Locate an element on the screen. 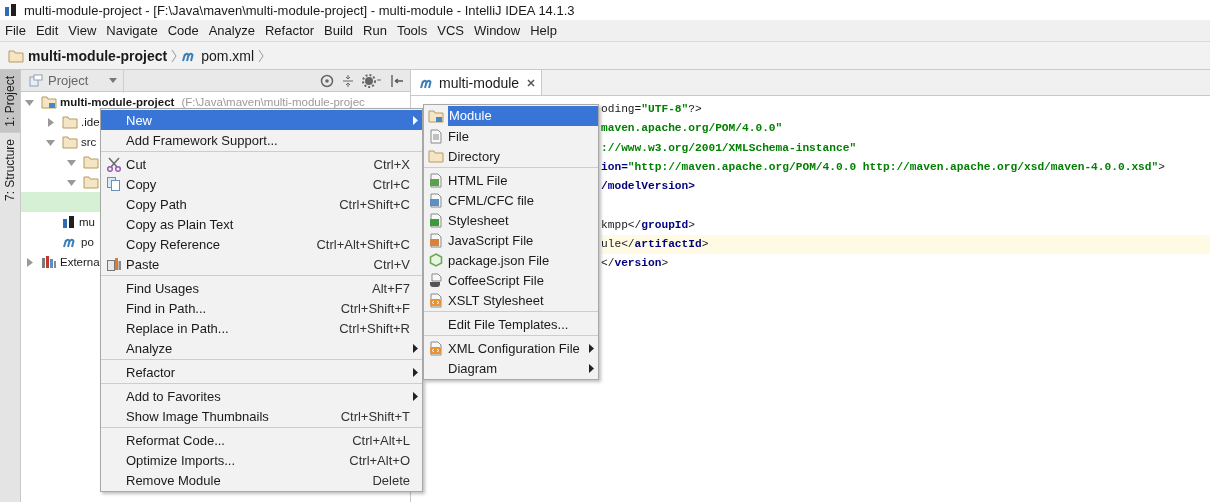  code-line: ion="http://maven.apache.org/POM/4.0.0 http://maven.apache.org/xsd/maven-4.0.0.xsd"> is located at coordinates (883, 167).